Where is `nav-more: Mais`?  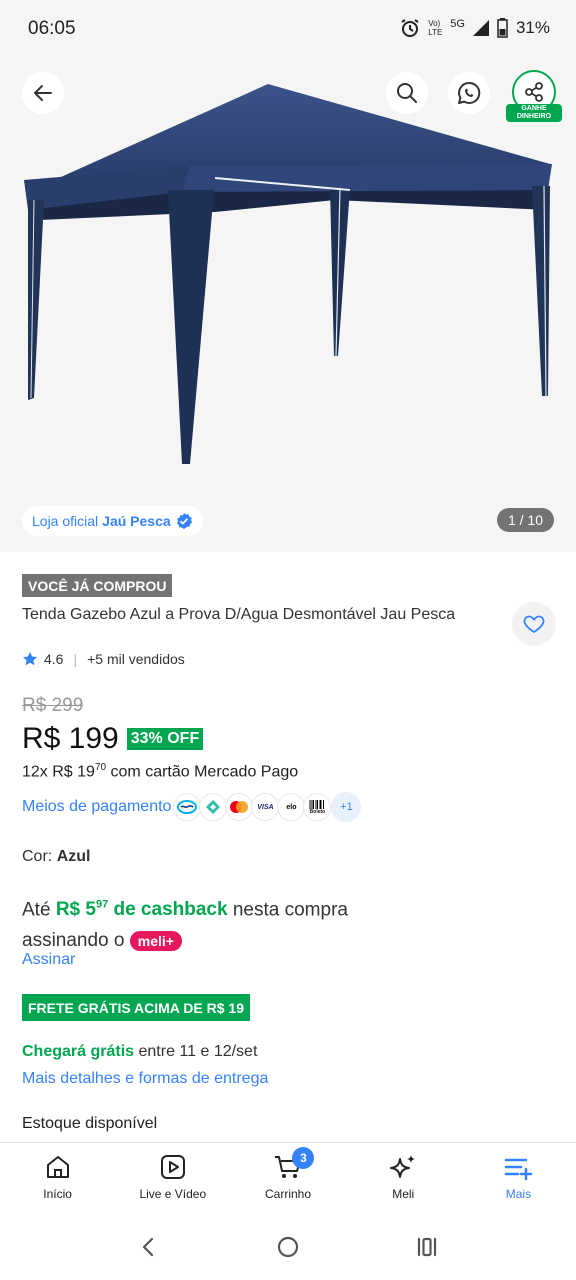
nav-more: Mais is located at coordinates (518, 1178).